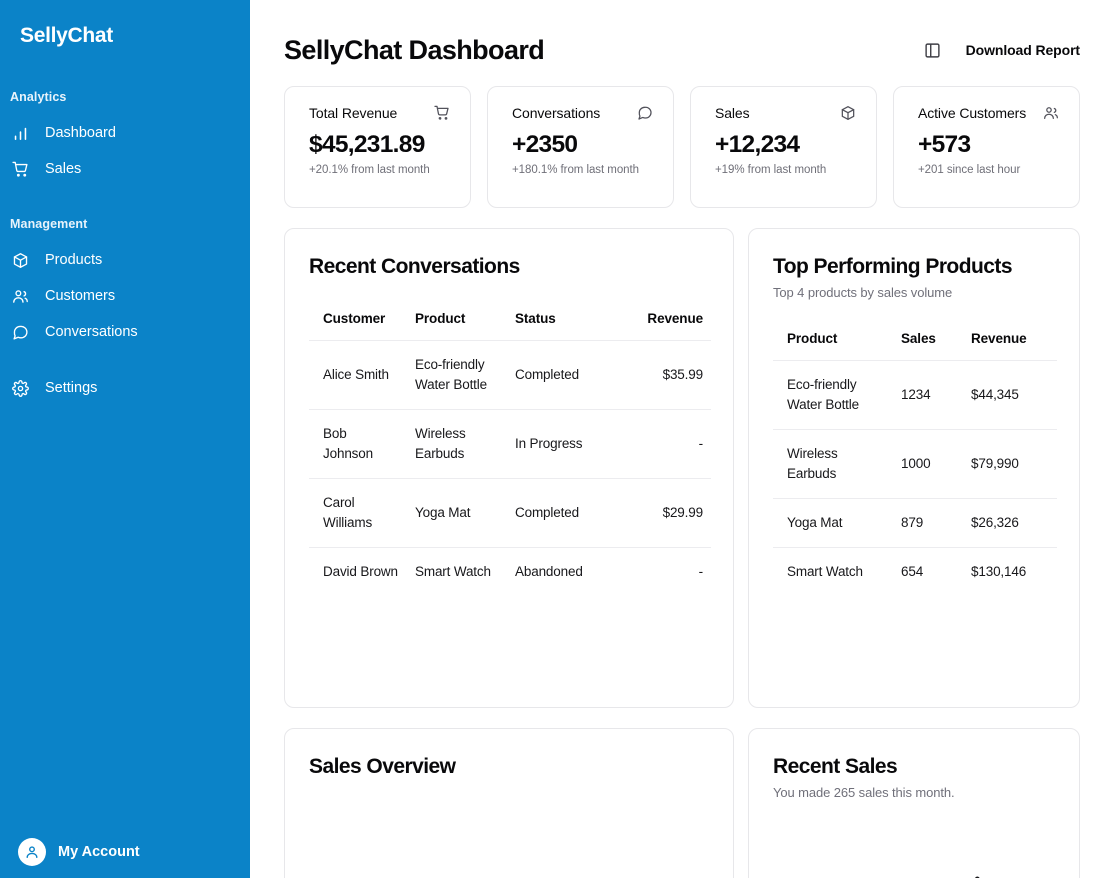 This screenshot has width=1112, height=878. Describe the element at coordinates (915, 395) in the screenshot. I see `table-row: Eco-friendly Water Bottle 1234 $44,345` at that location.